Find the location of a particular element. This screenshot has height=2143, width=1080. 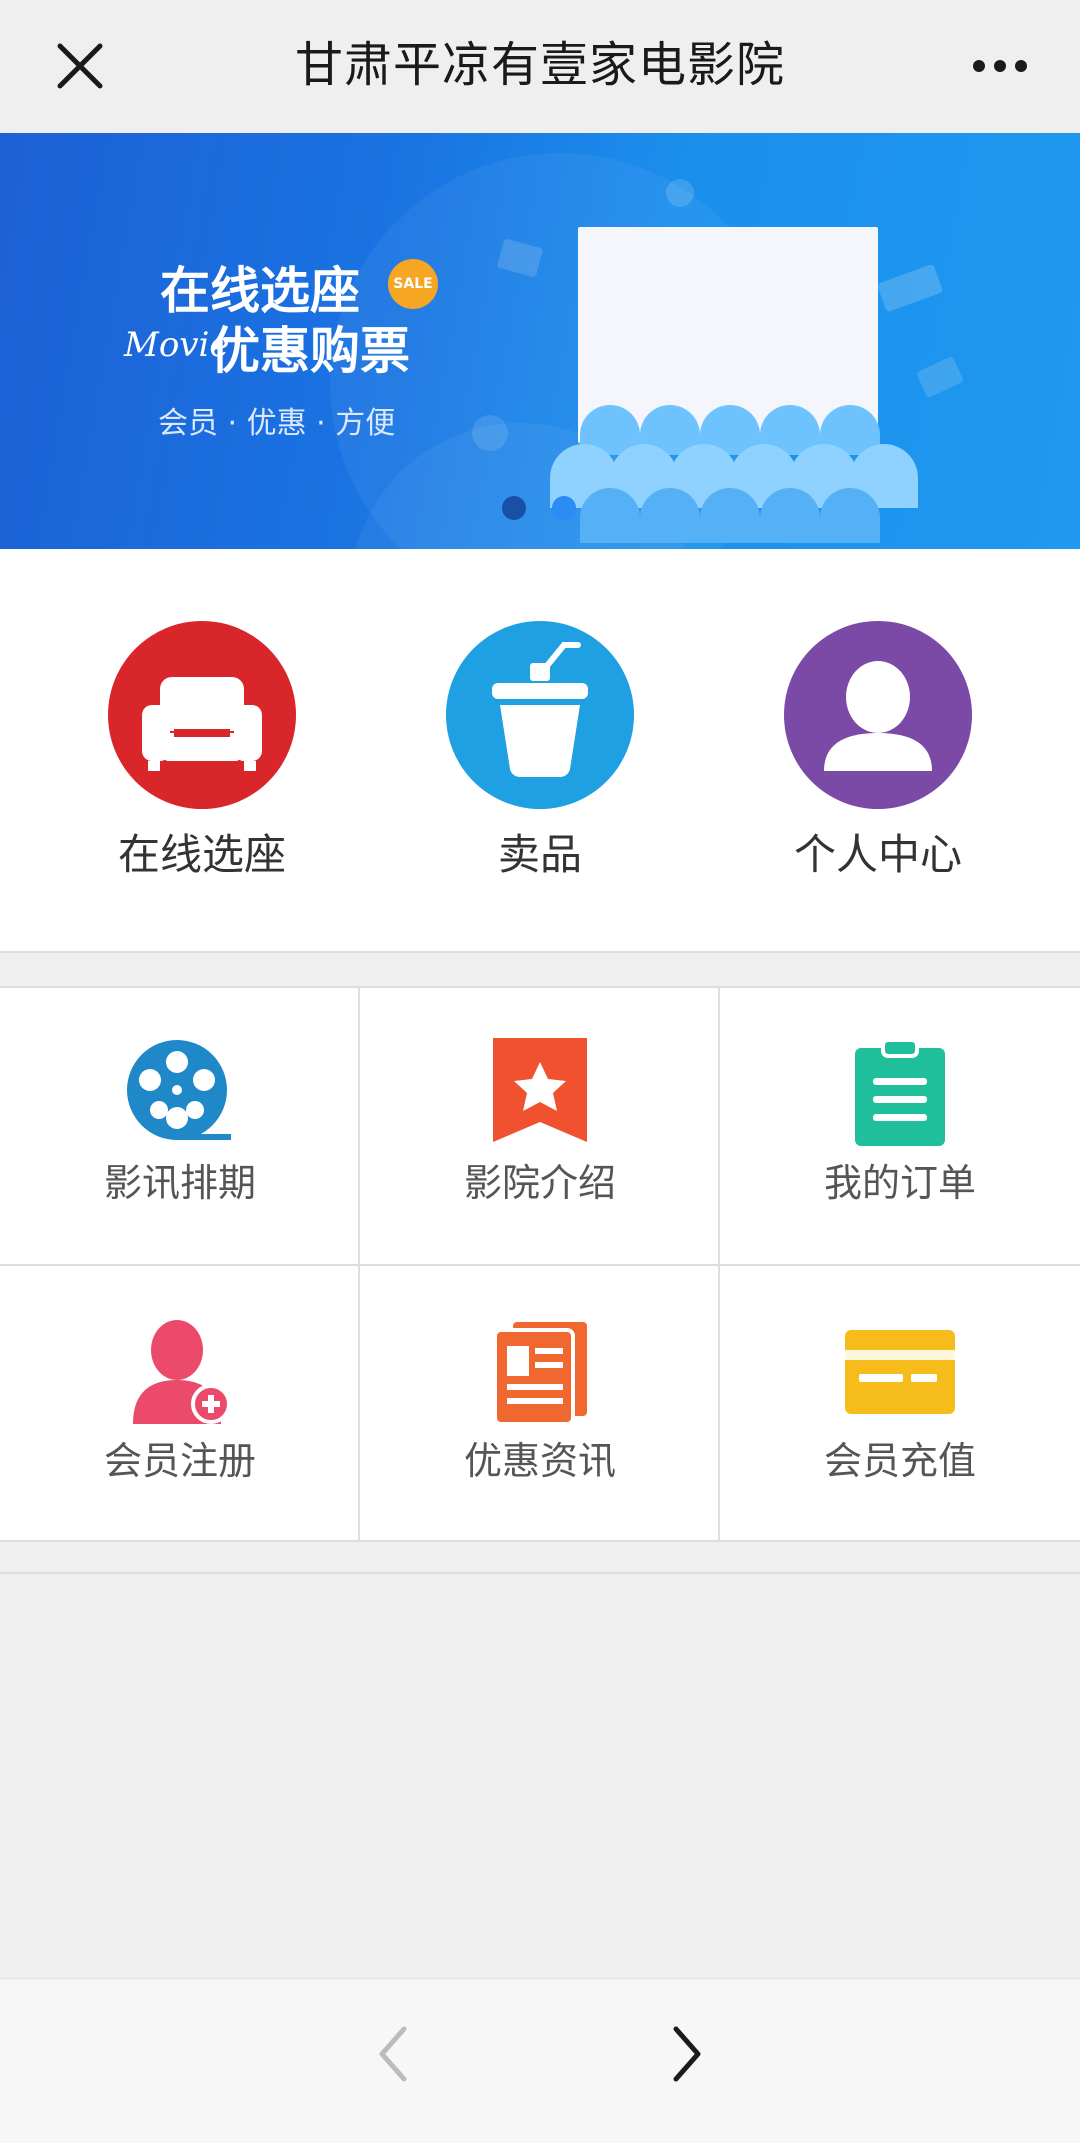

concession-button: 卖品 is located at coordinates (540, 756).